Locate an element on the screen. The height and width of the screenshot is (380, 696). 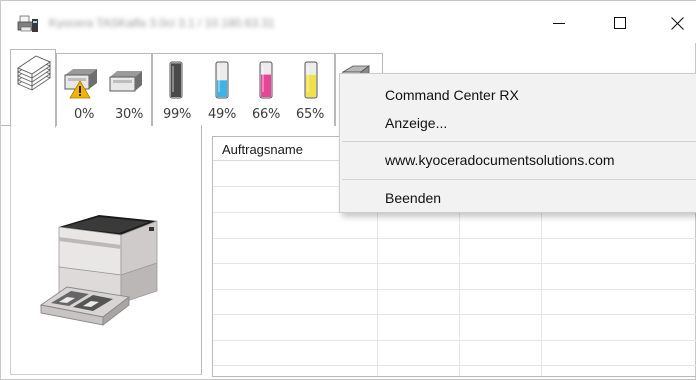
minimize-button is located at coordinates (559, 23).